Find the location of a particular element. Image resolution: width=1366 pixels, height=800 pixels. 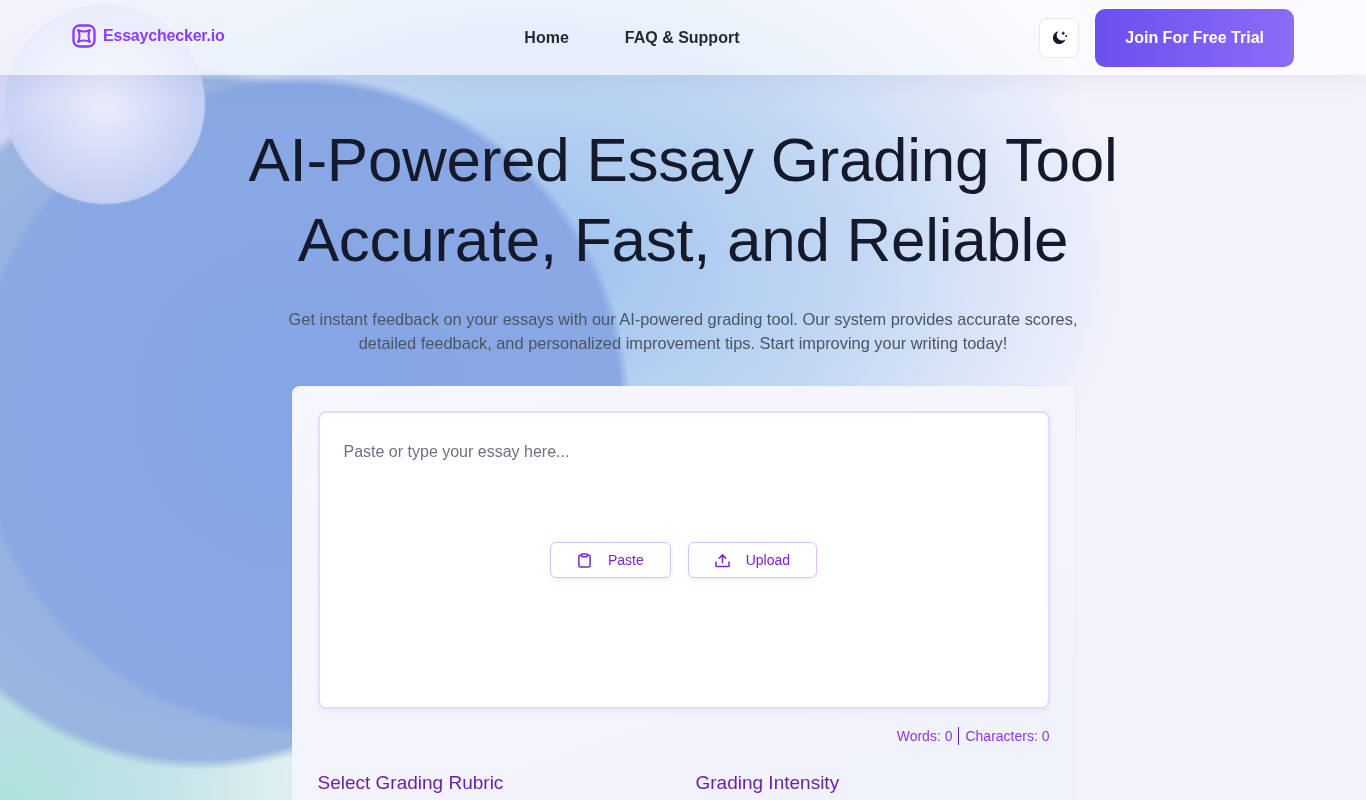

join-trial-button: Join For Free Trial is located at coordinates (1194, 37).